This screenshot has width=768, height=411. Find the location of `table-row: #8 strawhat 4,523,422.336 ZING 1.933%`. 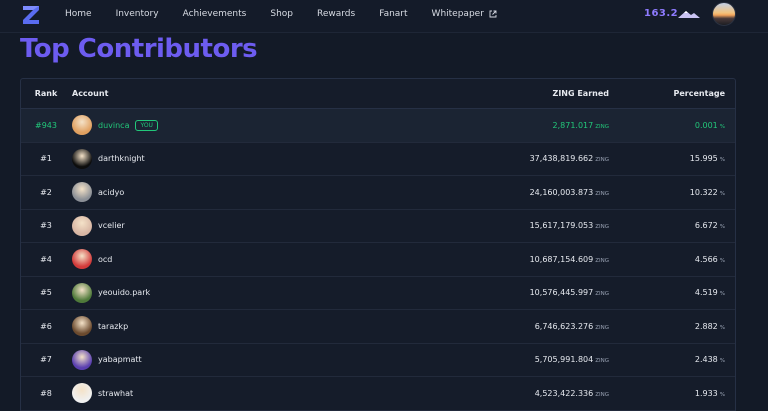

table-row: #8 strawhat 4,523,422.336 ZING 1.933% is located at coordinates (378, 394).